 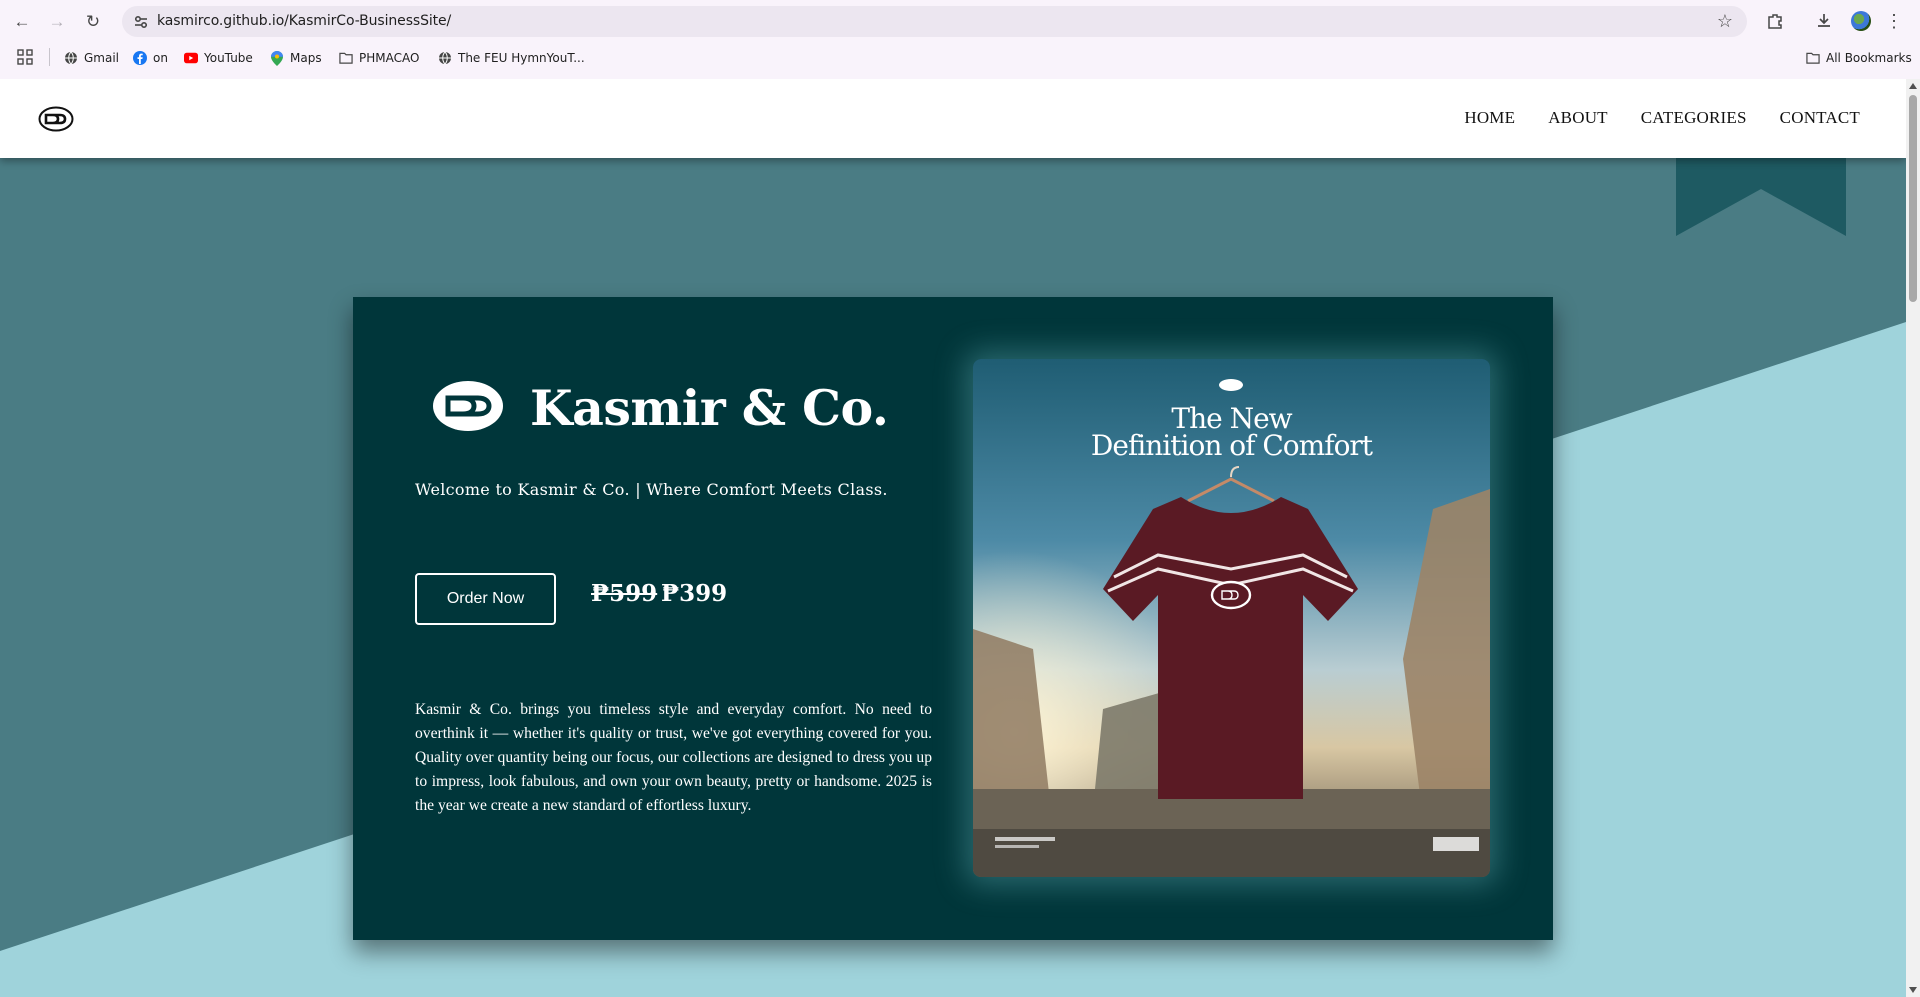 What do you see at coordinates (1231, 418) in the screenshot?
I see `poster-headline-line-1: The New` at bounding box center [1231, 418].